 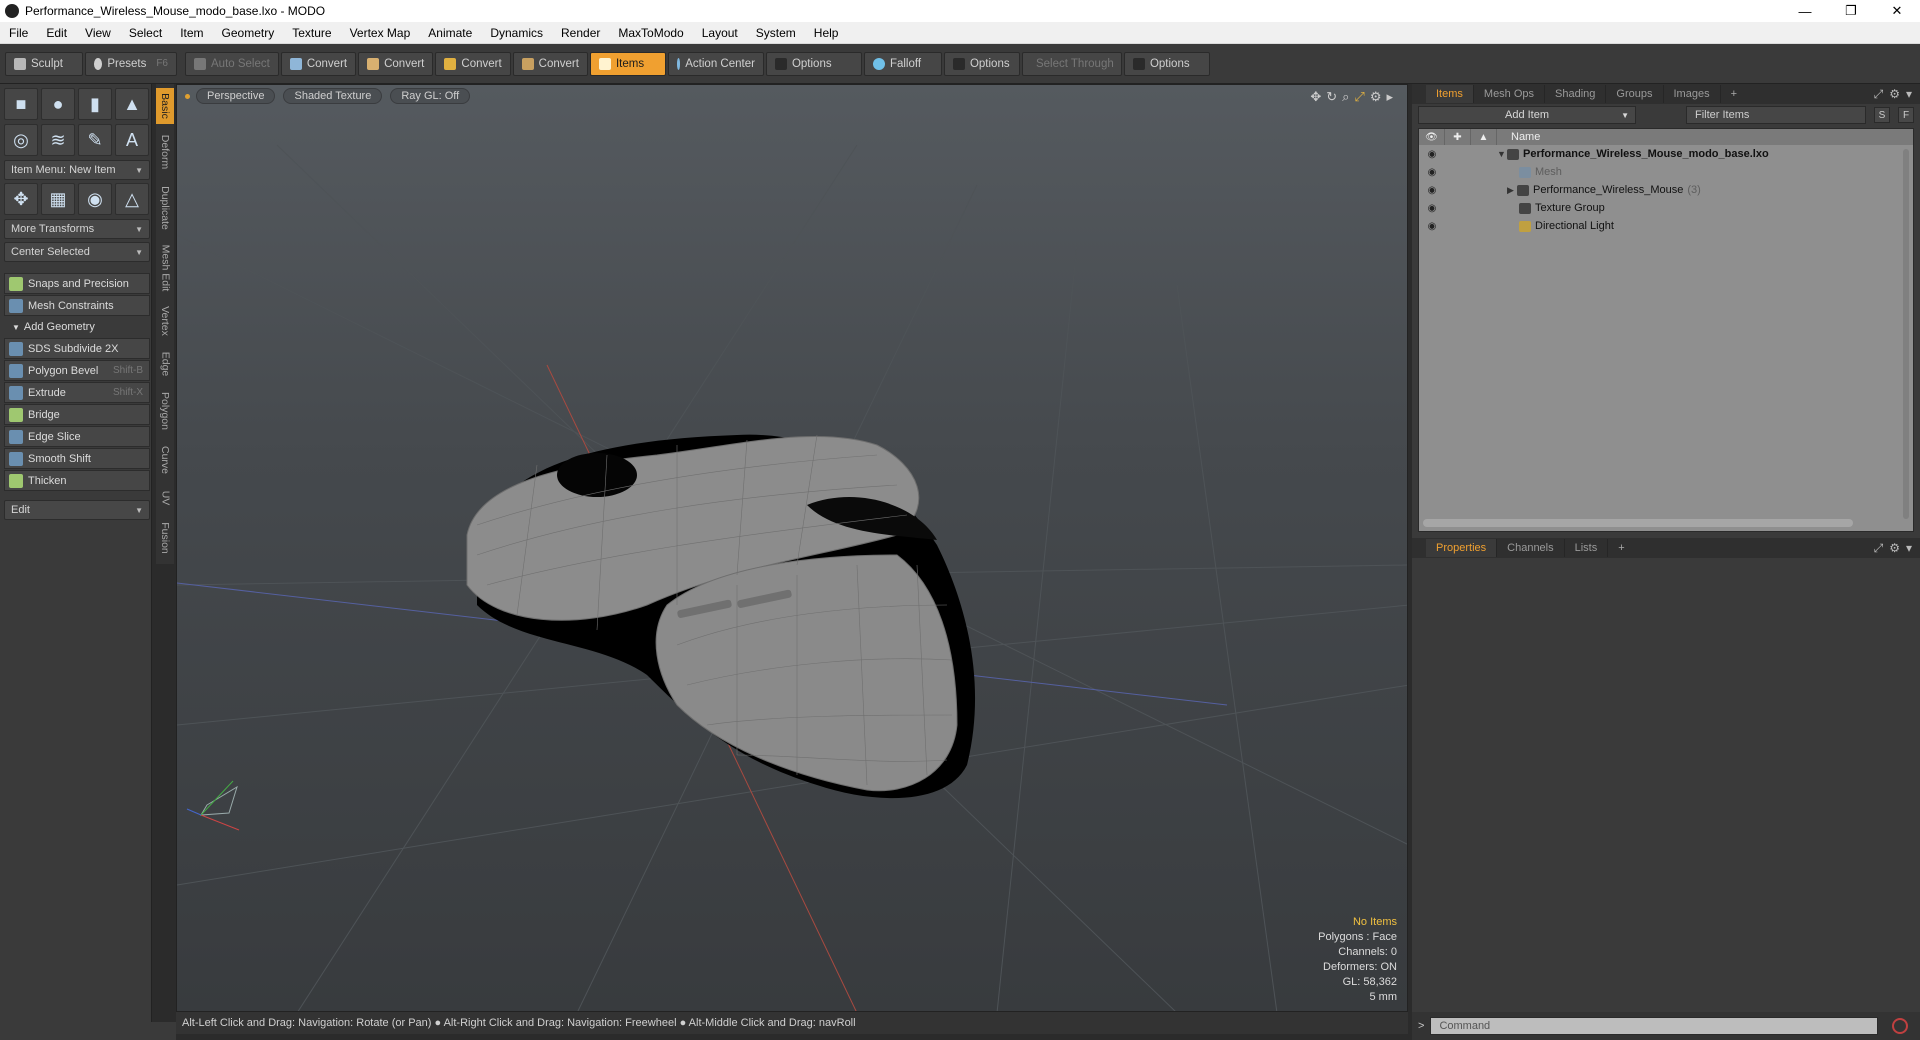 I want to click on smooth-shift-button: Smooth Shift, so click(x=77, y=458).